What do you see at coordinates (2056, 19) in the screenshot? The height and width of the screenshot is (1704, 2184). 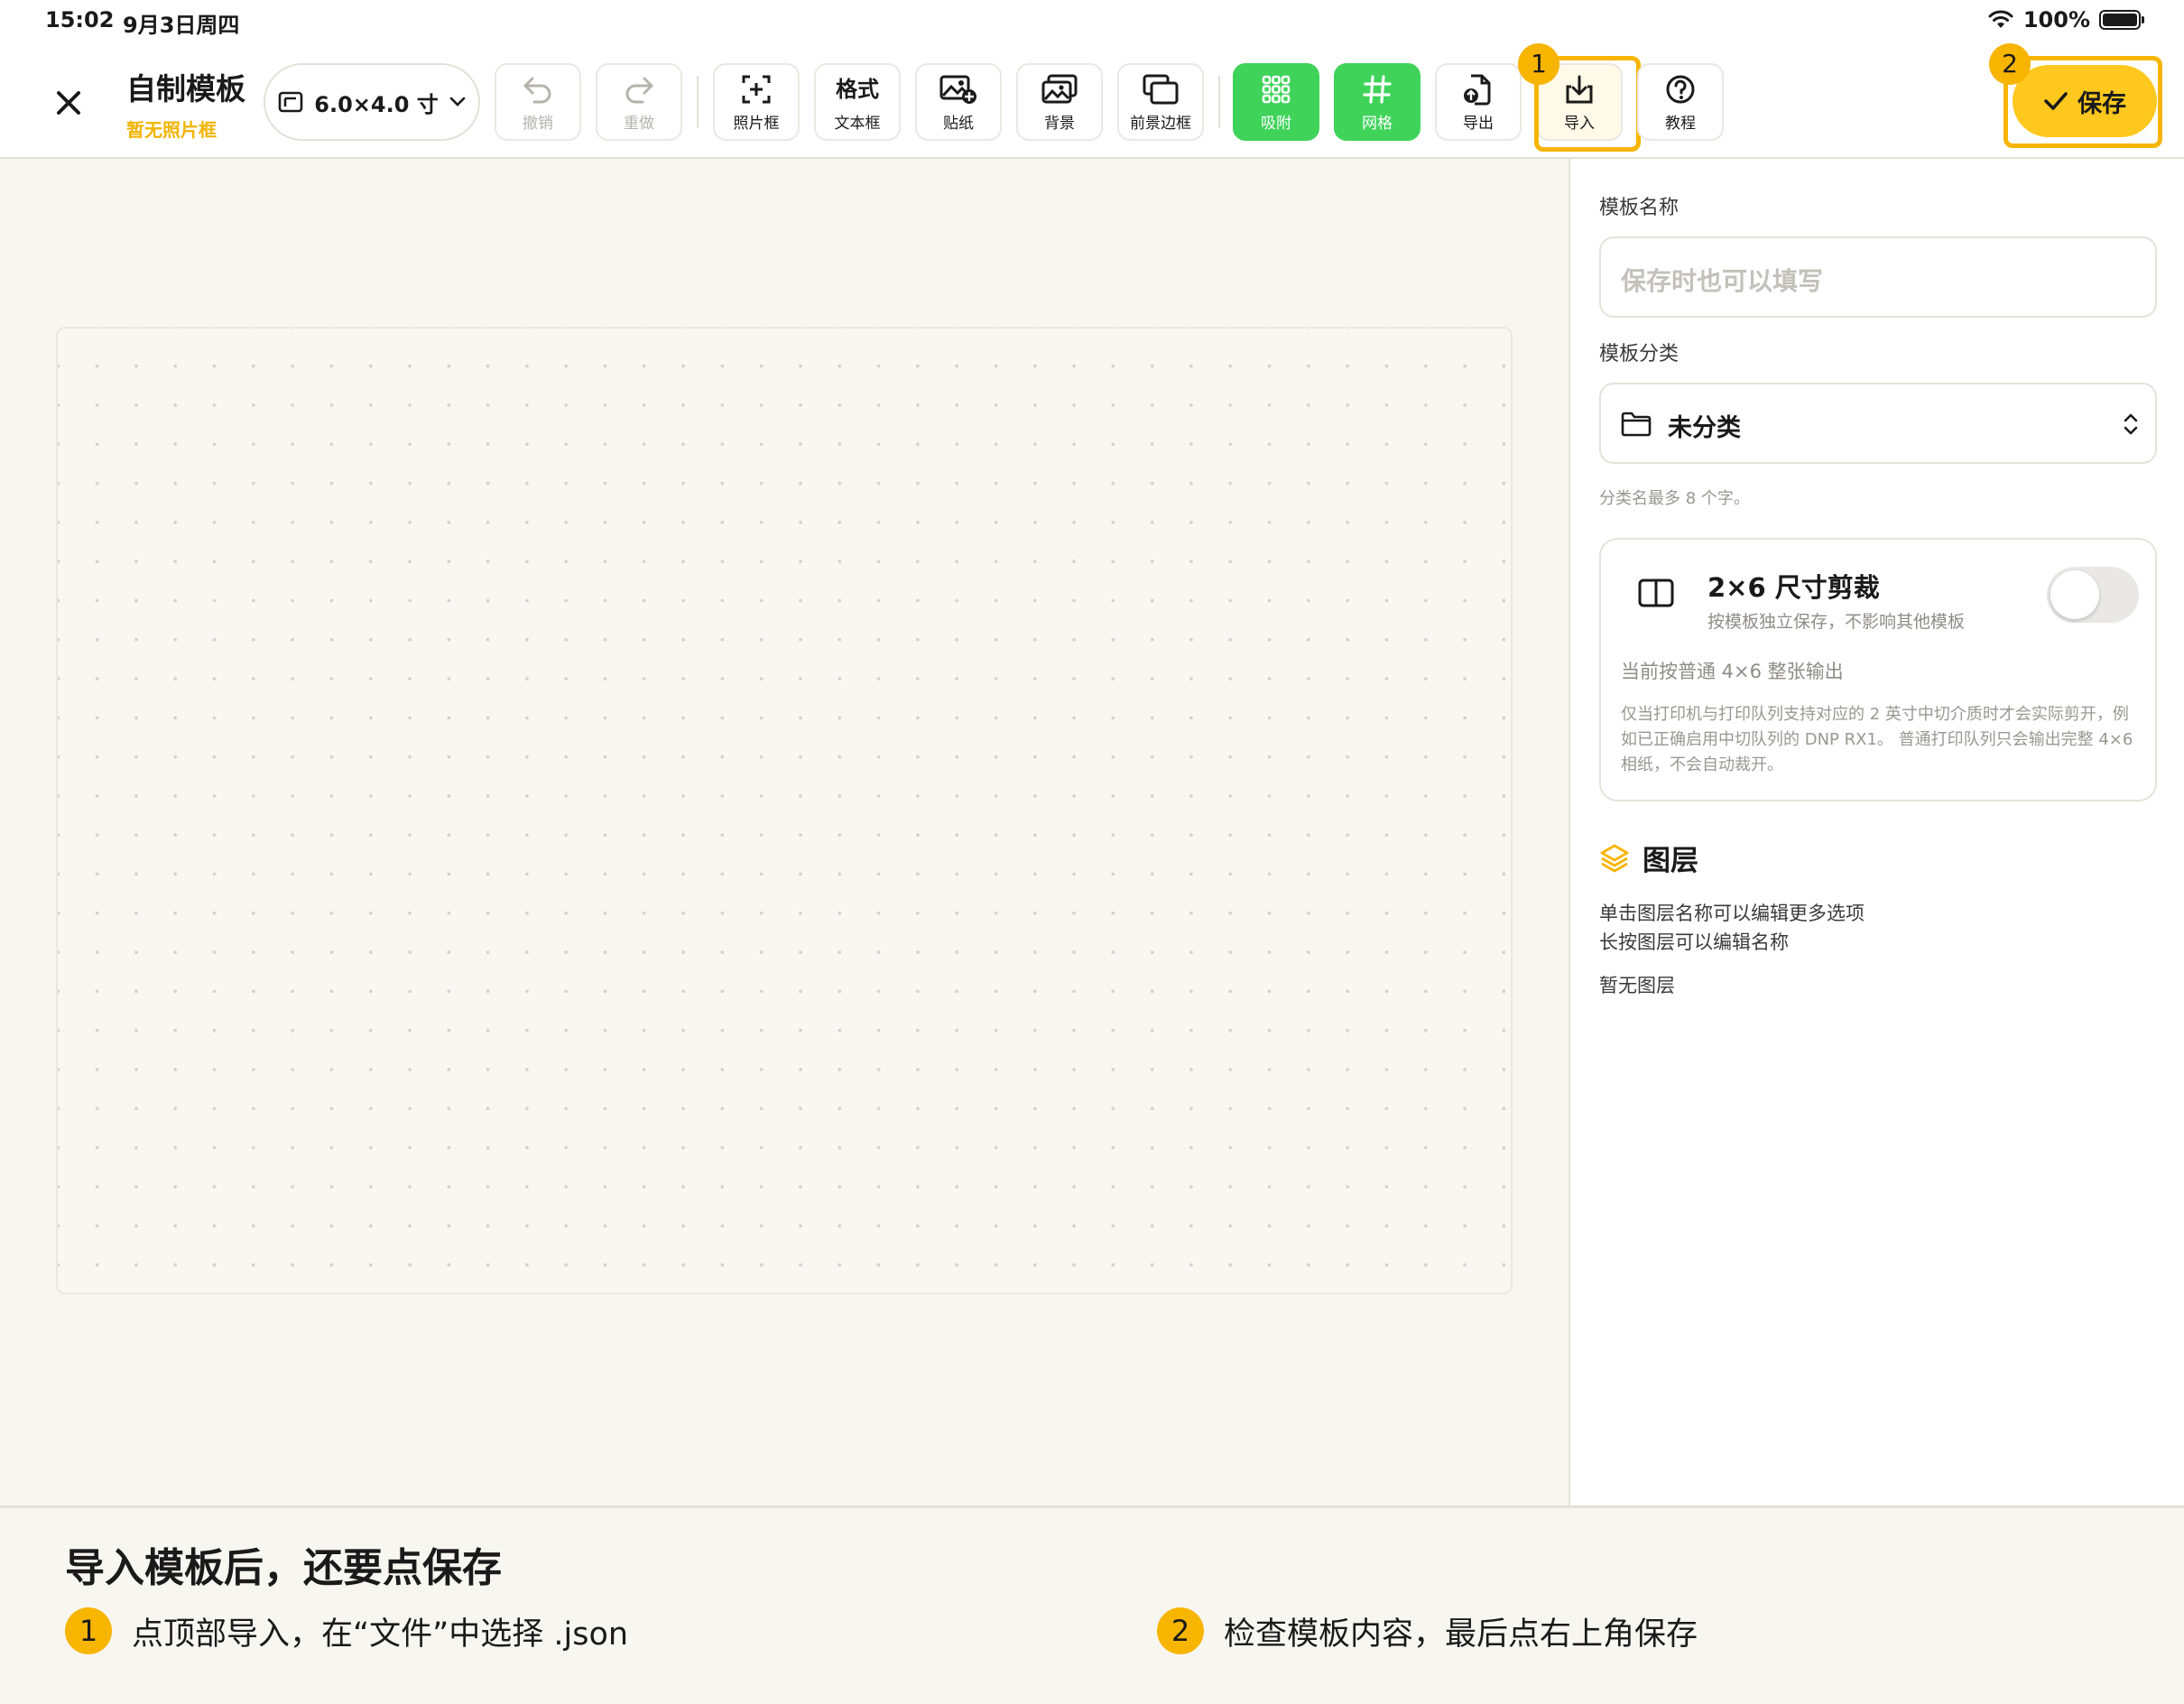 I see `battery-percent: 100%` at bounding box center [2056, 19].